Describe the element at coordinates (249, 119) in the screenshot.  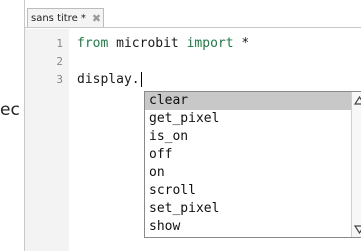
I see `autocomplete-item-get-pixel: get_pixel` at that location.